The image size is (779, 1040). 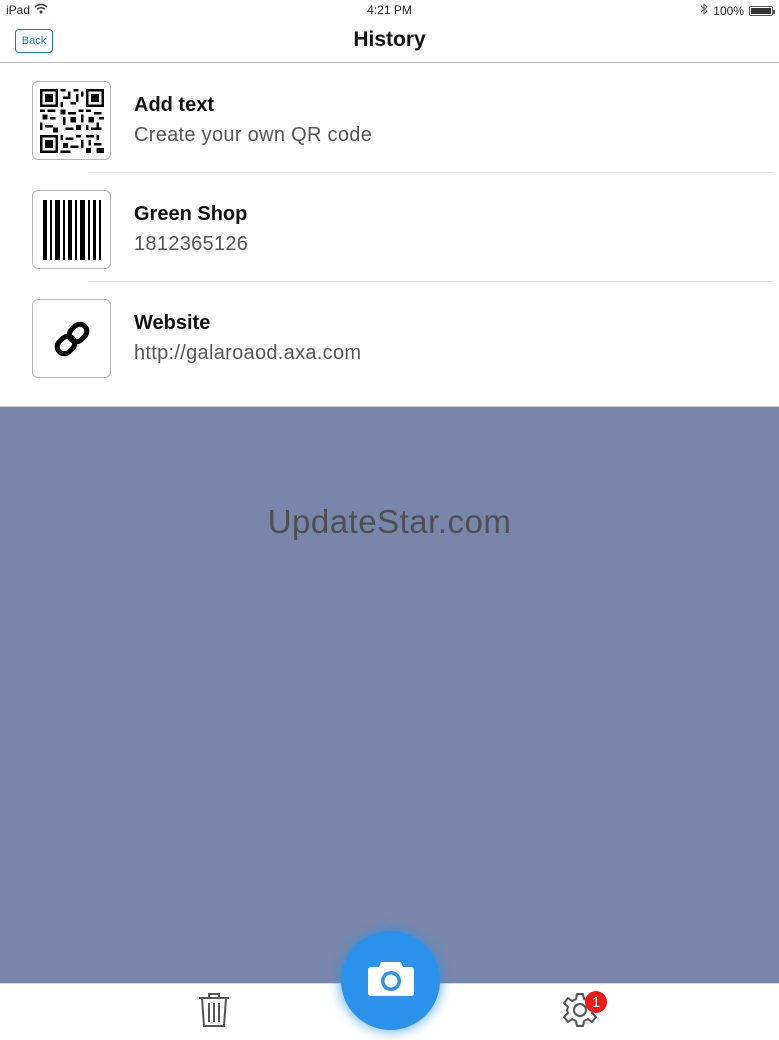 I want to click on bluetooth-icon, so click(x=704, y=10).